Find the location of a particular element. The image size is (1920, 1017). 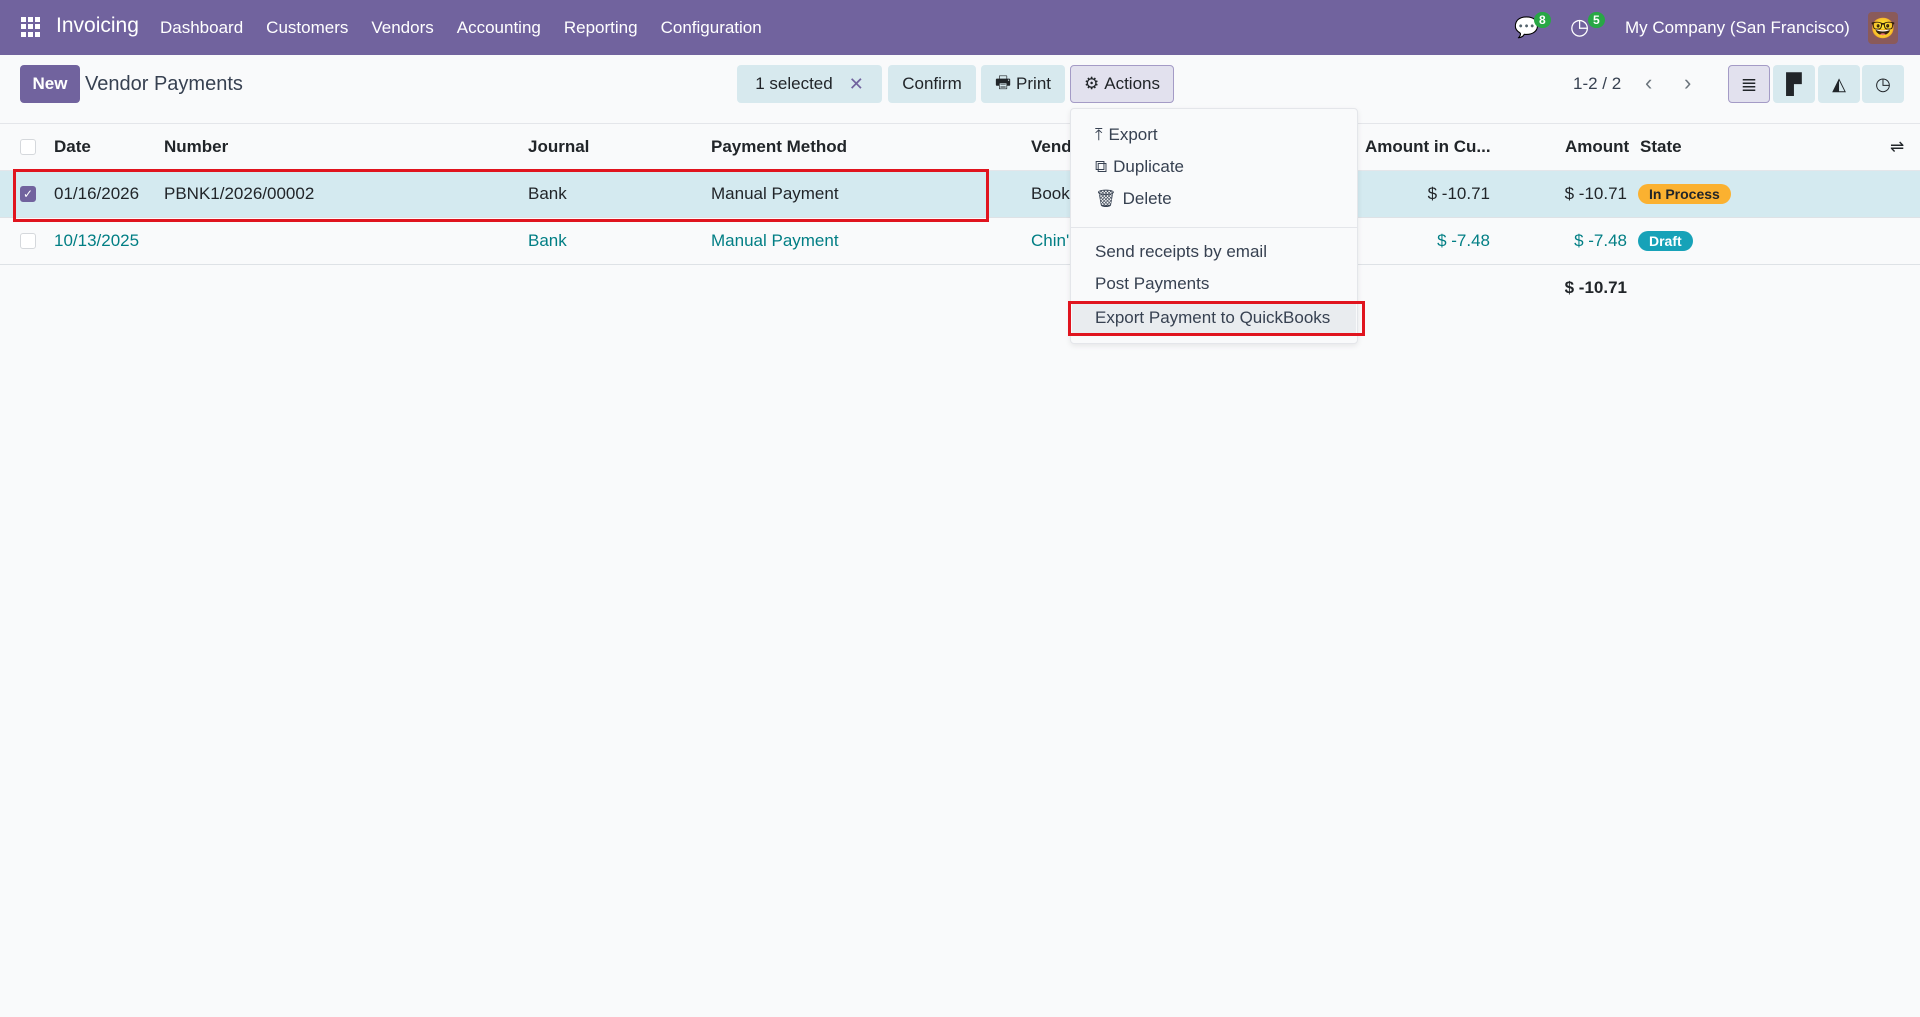

amount-total: $ -10.71 is located at coordinates (1595, 287).